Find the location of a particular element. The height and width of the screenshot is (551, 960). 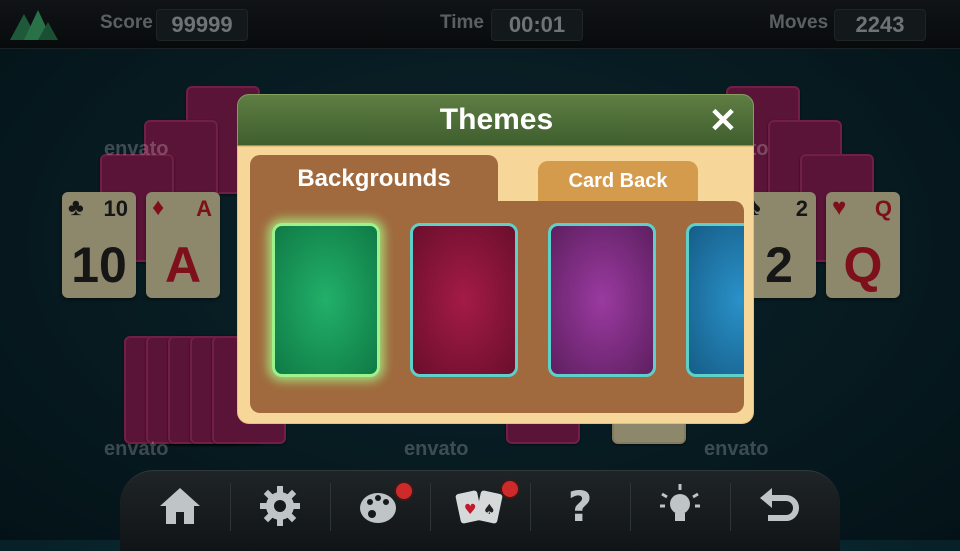

card-style-button: ♥ ♠ is located at coordinates (480, 506).